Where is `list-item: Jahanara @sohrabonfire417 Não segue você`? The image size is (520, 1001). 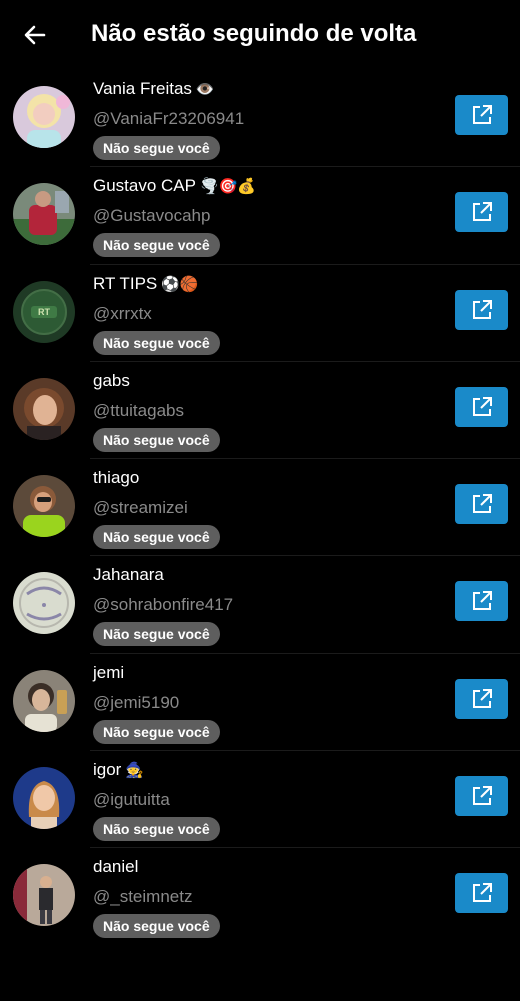 list-item: Jahanara @sohrabonfire417 Não segue você is located at coordinates (260, 605).